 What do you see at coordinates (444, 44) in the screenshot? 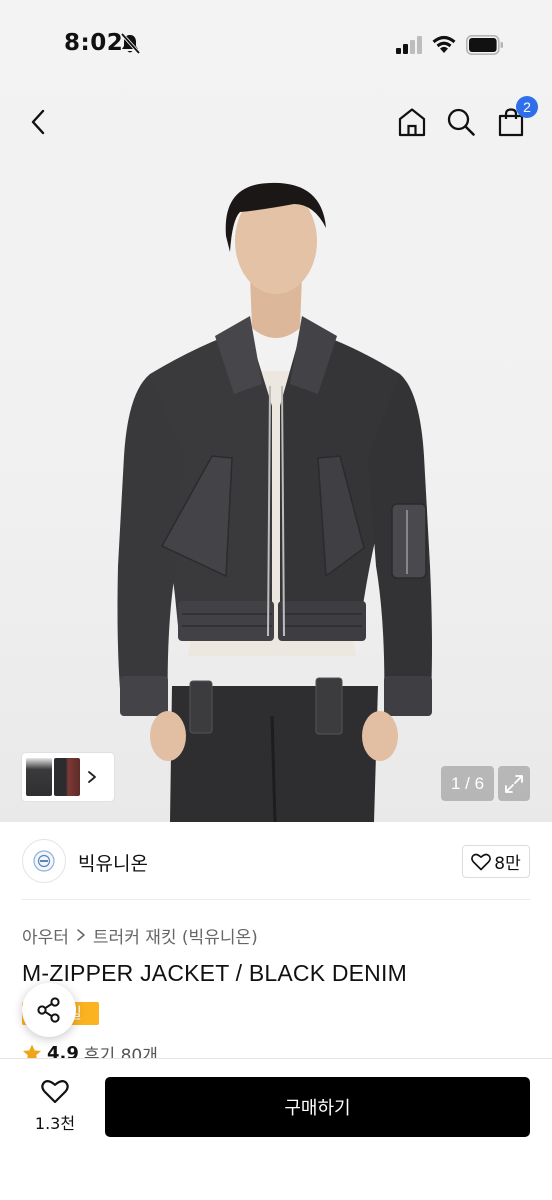
I see `wifi-icon` at bounding box center [444, 44].